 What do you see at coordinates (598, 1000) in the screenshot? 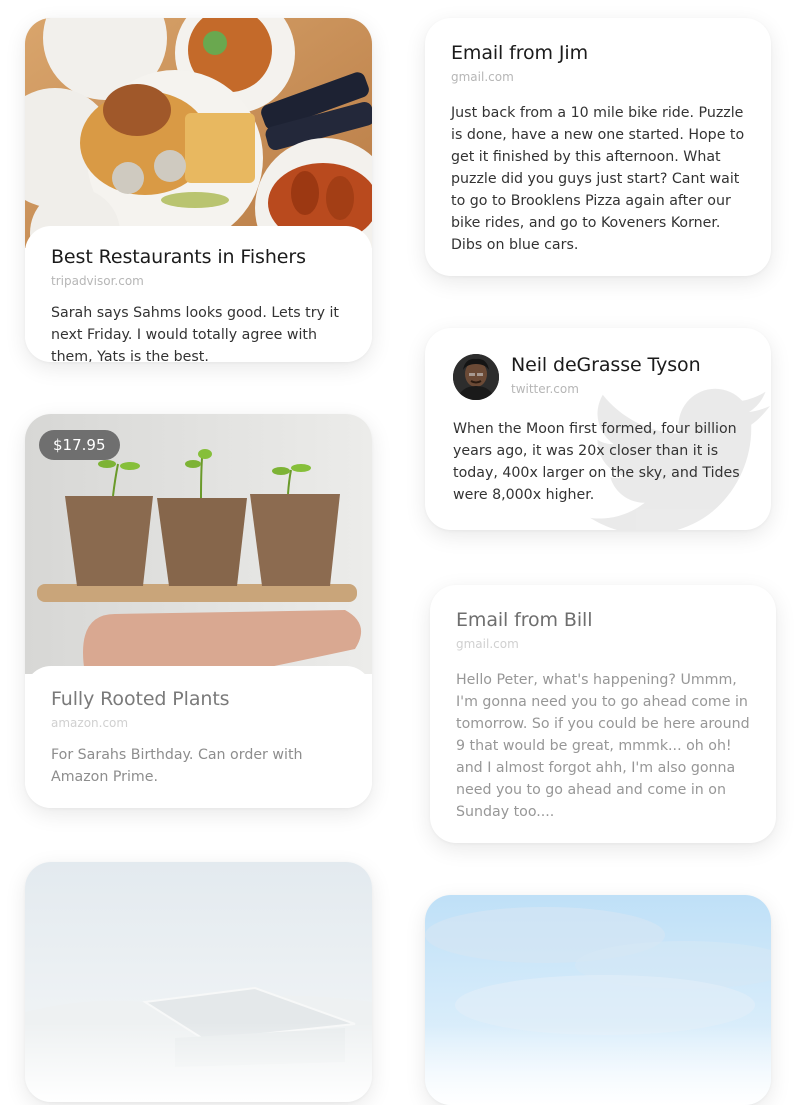
I see `image-card-sky` at bounding box center [598, 1000].